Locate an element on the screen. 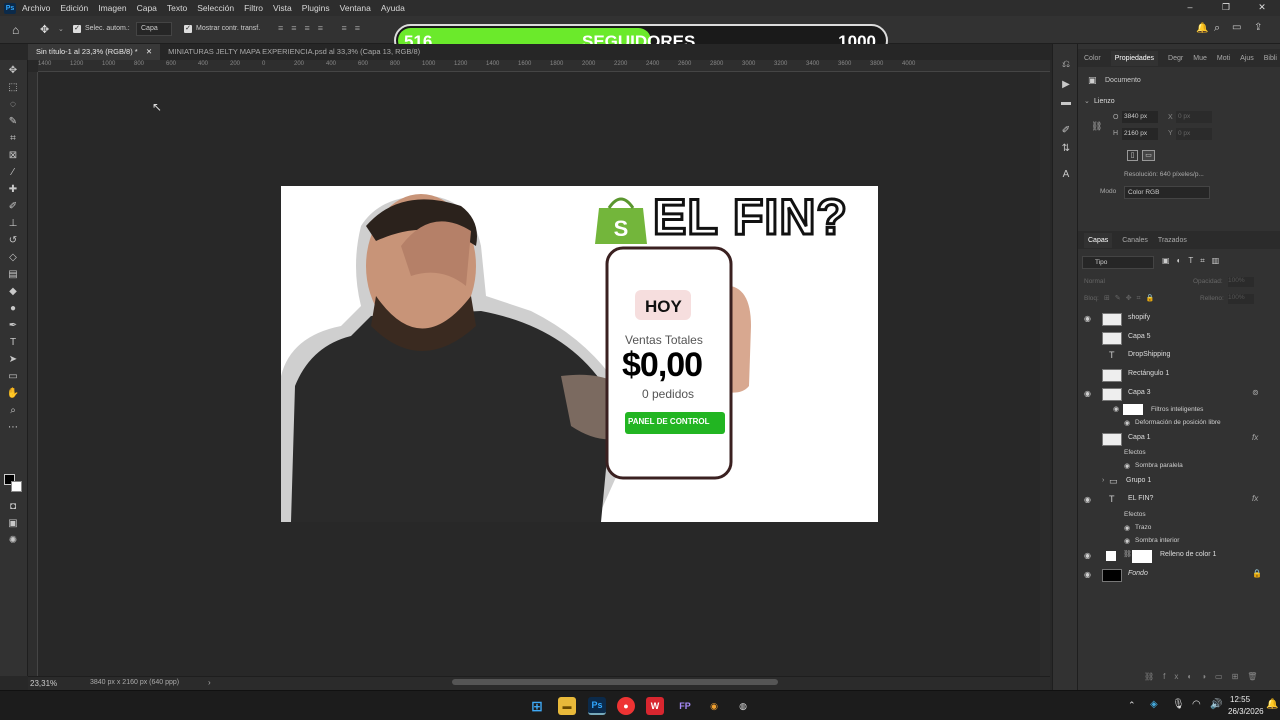  menu-capa: Capa is located at coordinates (147, 8).